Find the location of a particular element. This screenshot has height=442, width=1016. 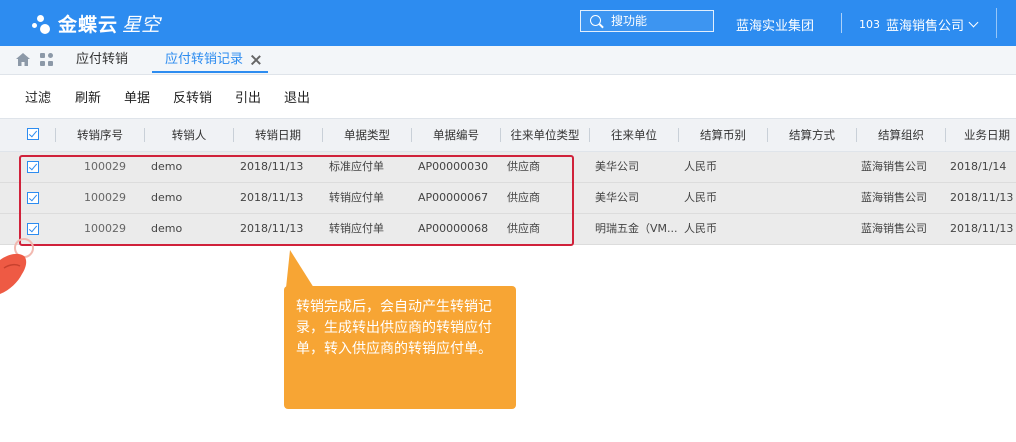

col-header-cp-type: 往来单位类型 is located at coordinates (545, 135).